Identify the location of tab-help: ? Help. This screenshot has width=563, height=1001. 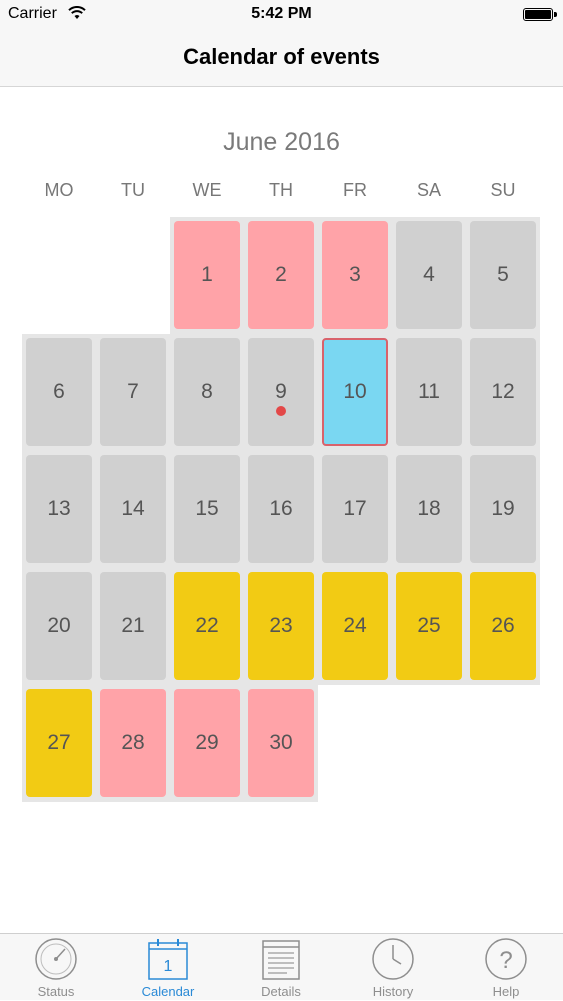
(506, 967).